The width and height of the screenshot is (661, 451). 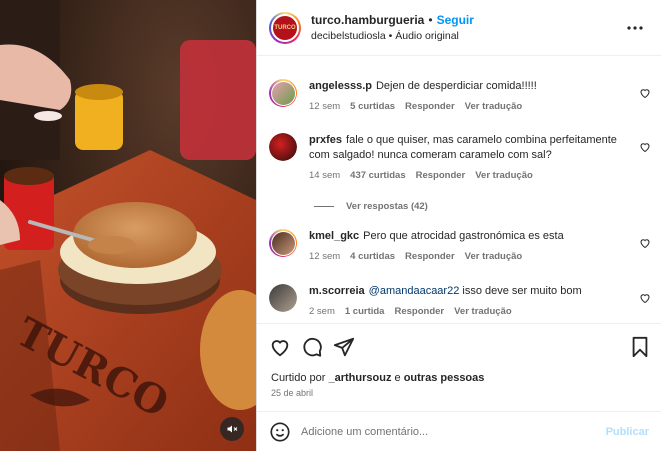 I want to click on view-replies-label: Ver respostas (42), so click(x=387, y=206).